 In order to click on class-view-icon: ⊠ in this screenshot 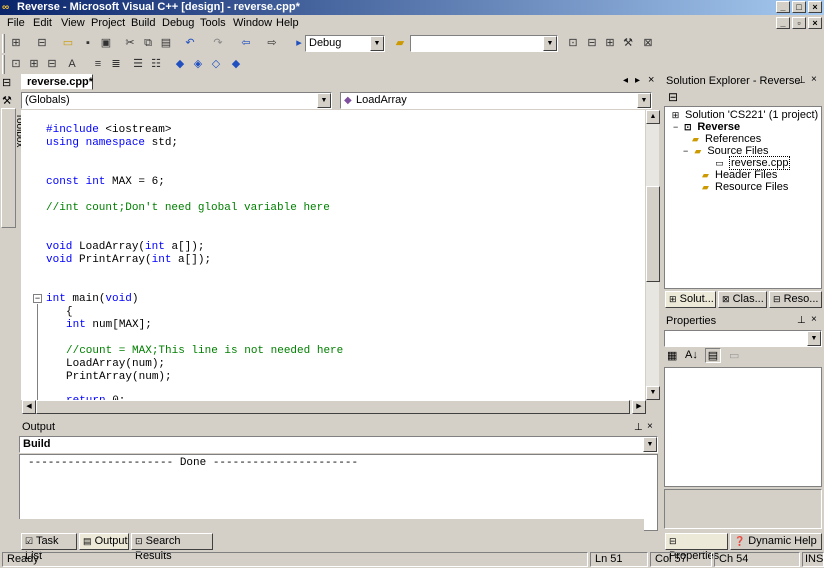, I will do `click(648, 43)`.